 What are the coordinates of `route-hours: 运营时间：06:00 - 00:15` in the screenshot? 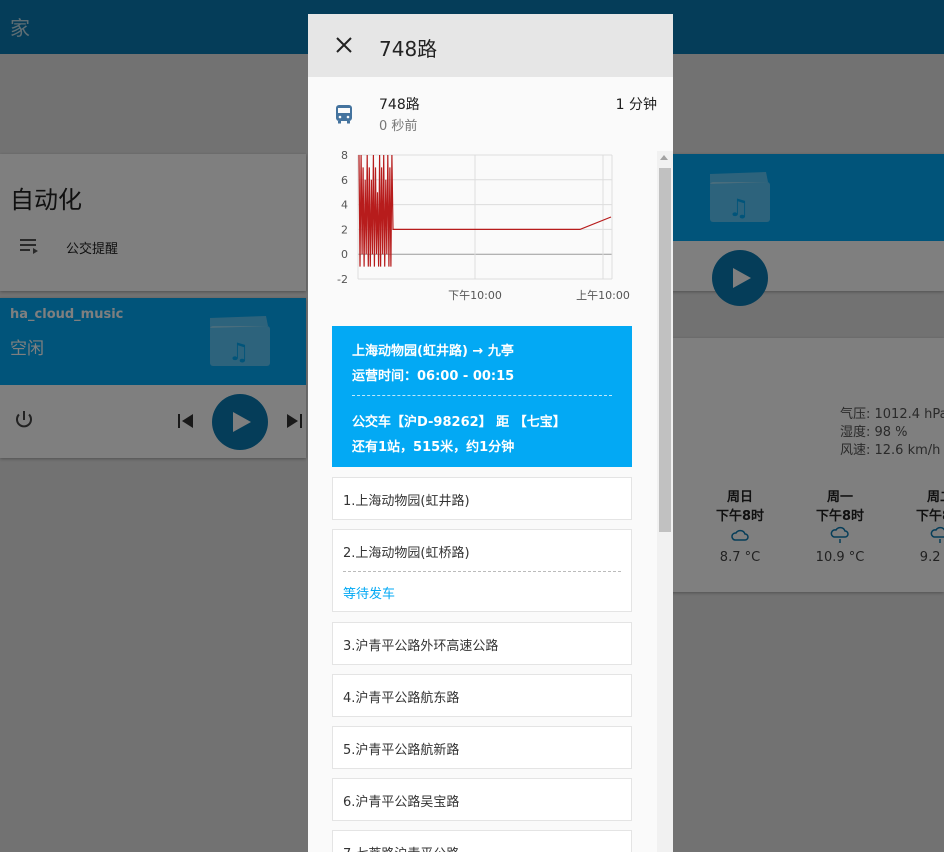 It's located at (433, 376).